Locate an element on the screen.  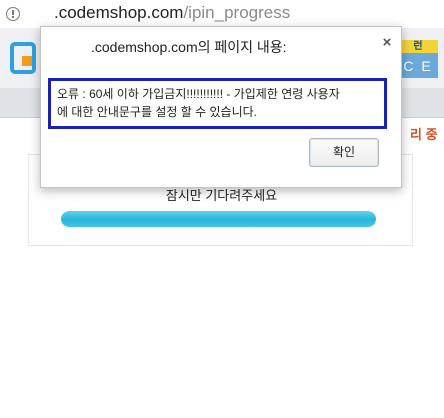
url-text: .codemshop.com/ipin_progress is located at coordinates (172, 13).